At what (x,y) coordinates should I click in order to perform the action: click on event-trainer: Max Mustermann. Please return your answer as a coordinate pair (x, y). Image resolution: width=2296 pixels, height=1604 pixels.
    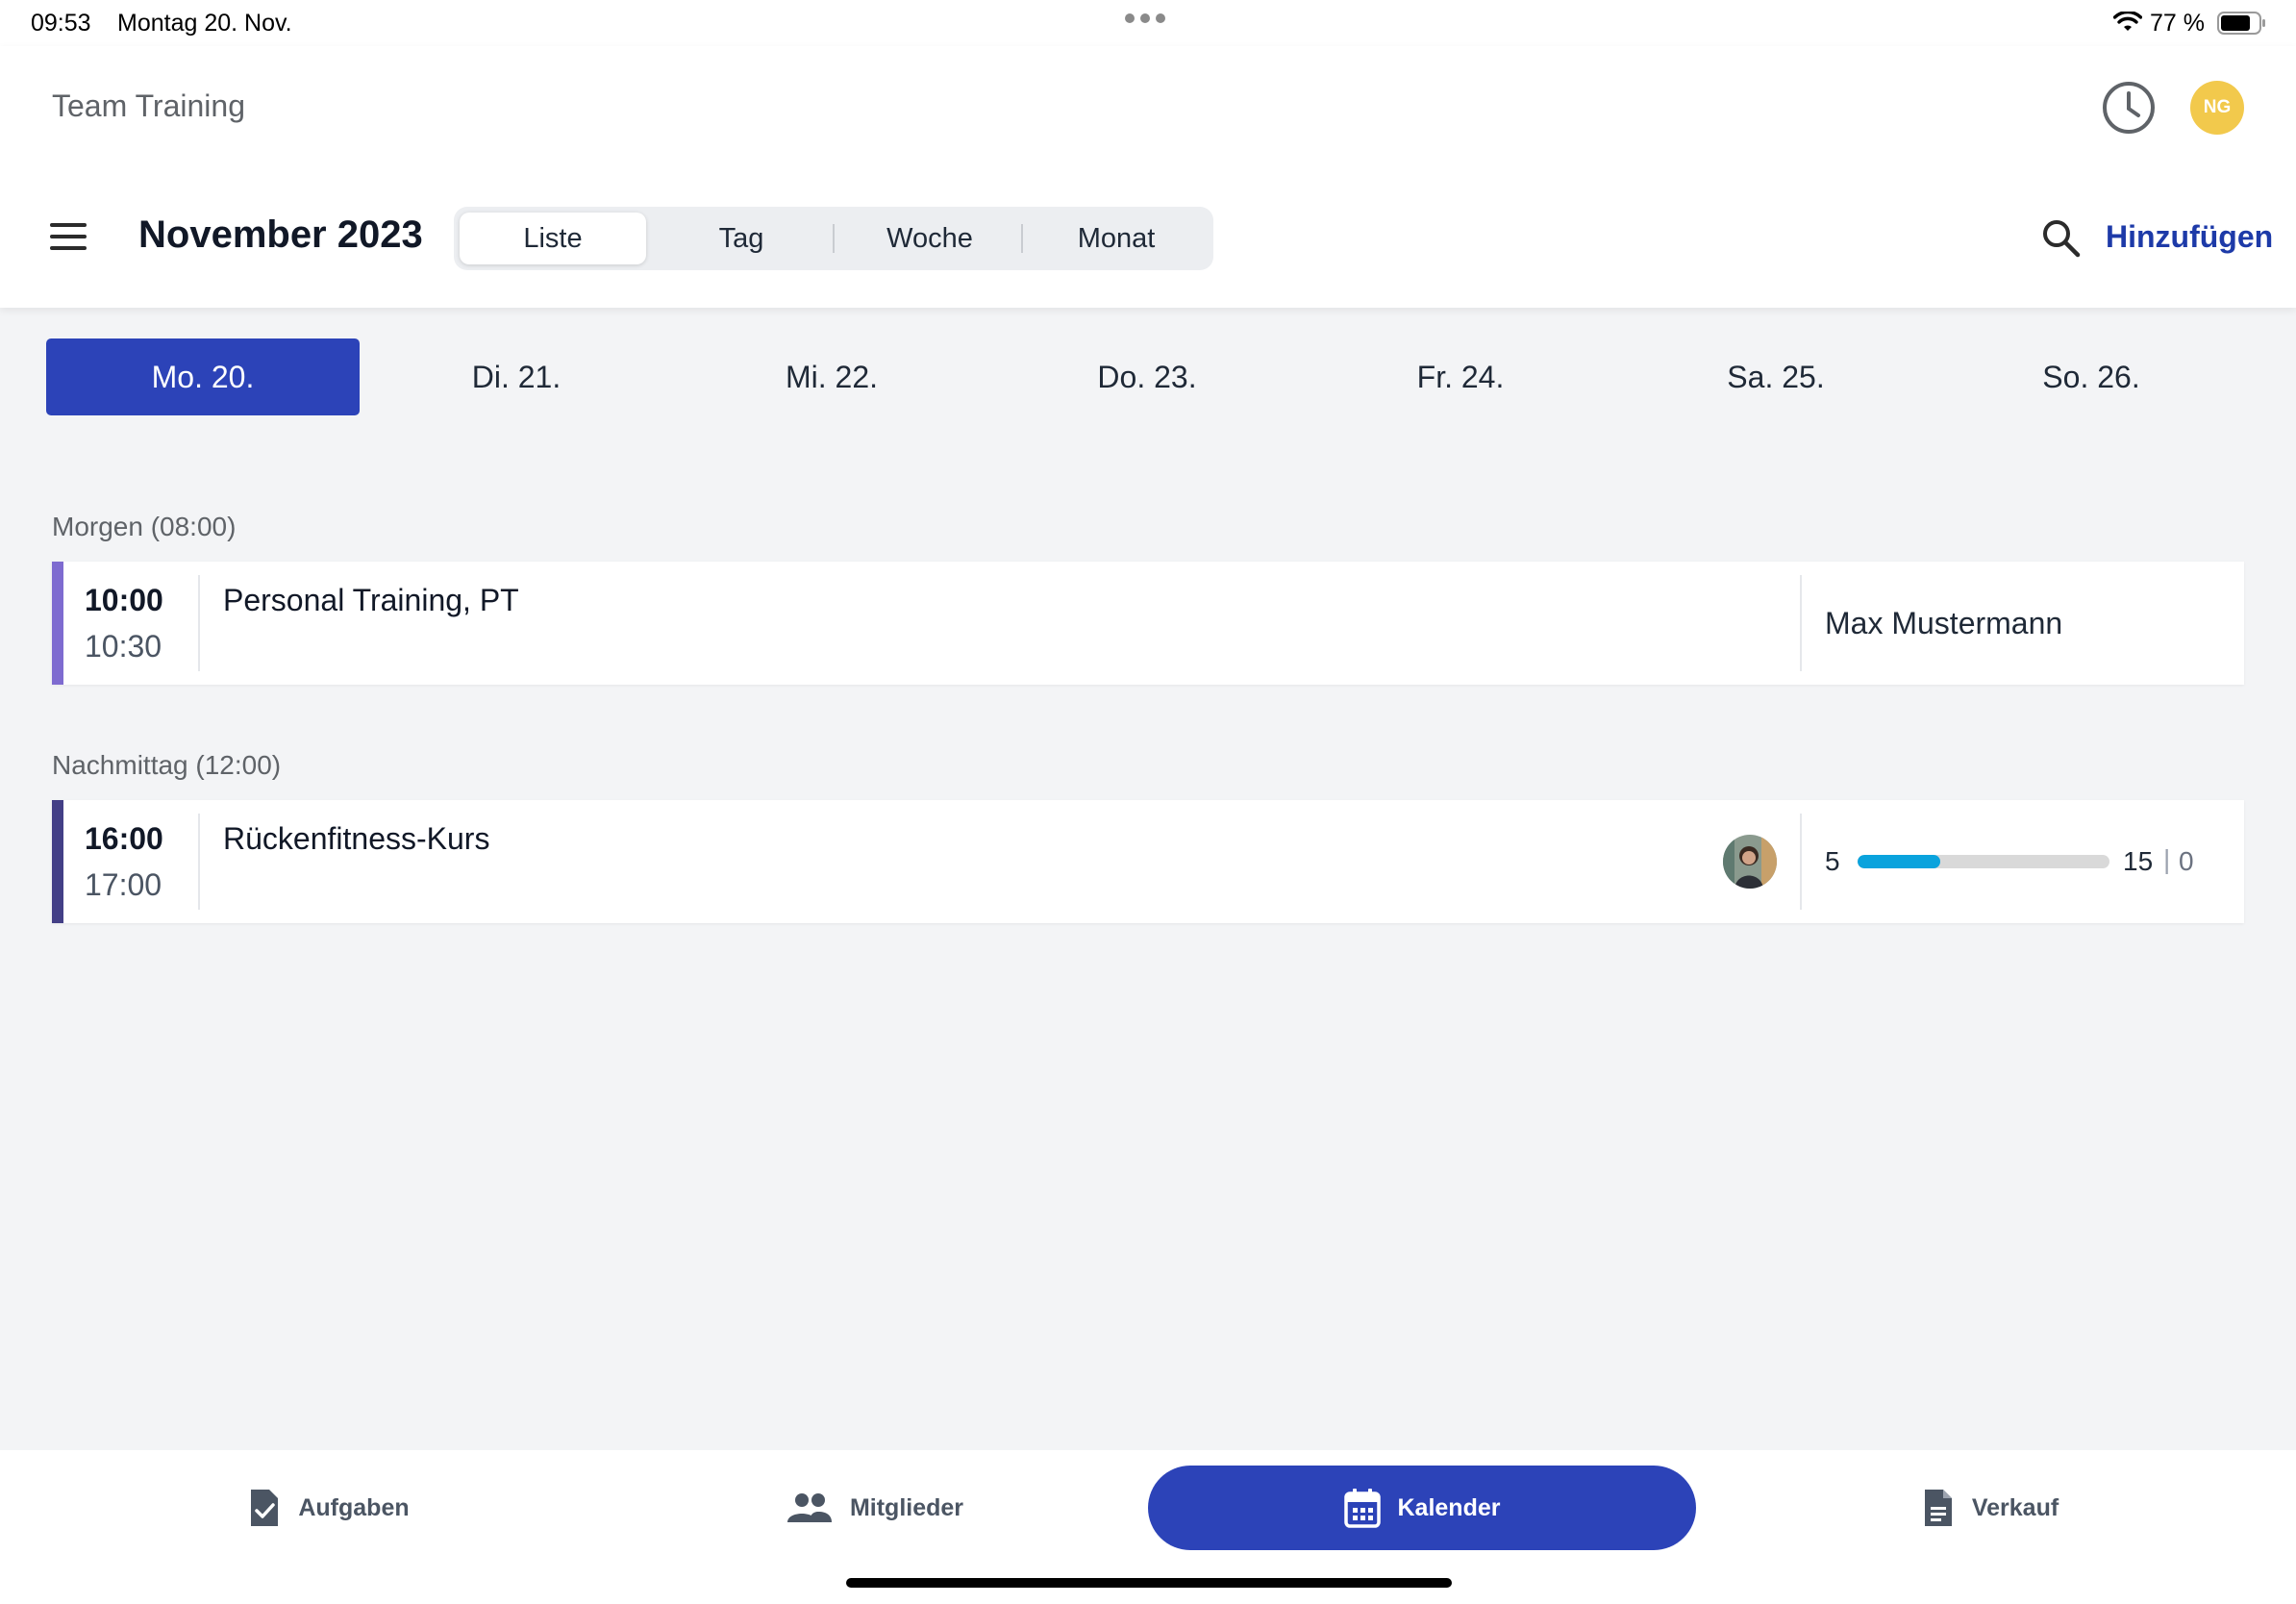
    Looking at the image, I should click on (1944, 623).